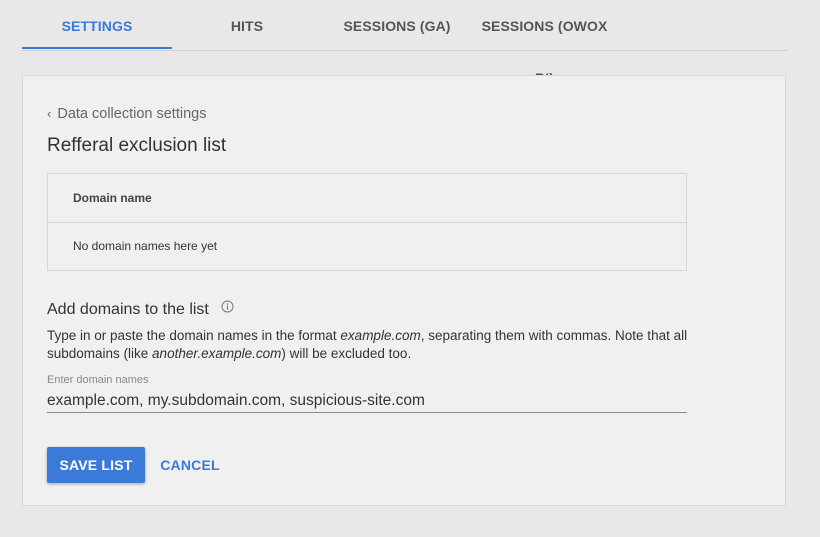 This screenshot has height=537, width=820. I want to click on active-tab-indicator, so click(97, 48).